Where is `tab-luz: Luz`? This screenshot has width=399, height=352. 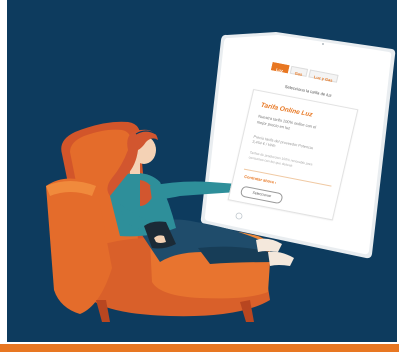 tab-luz: Luz is located at coordinates (280, 67).